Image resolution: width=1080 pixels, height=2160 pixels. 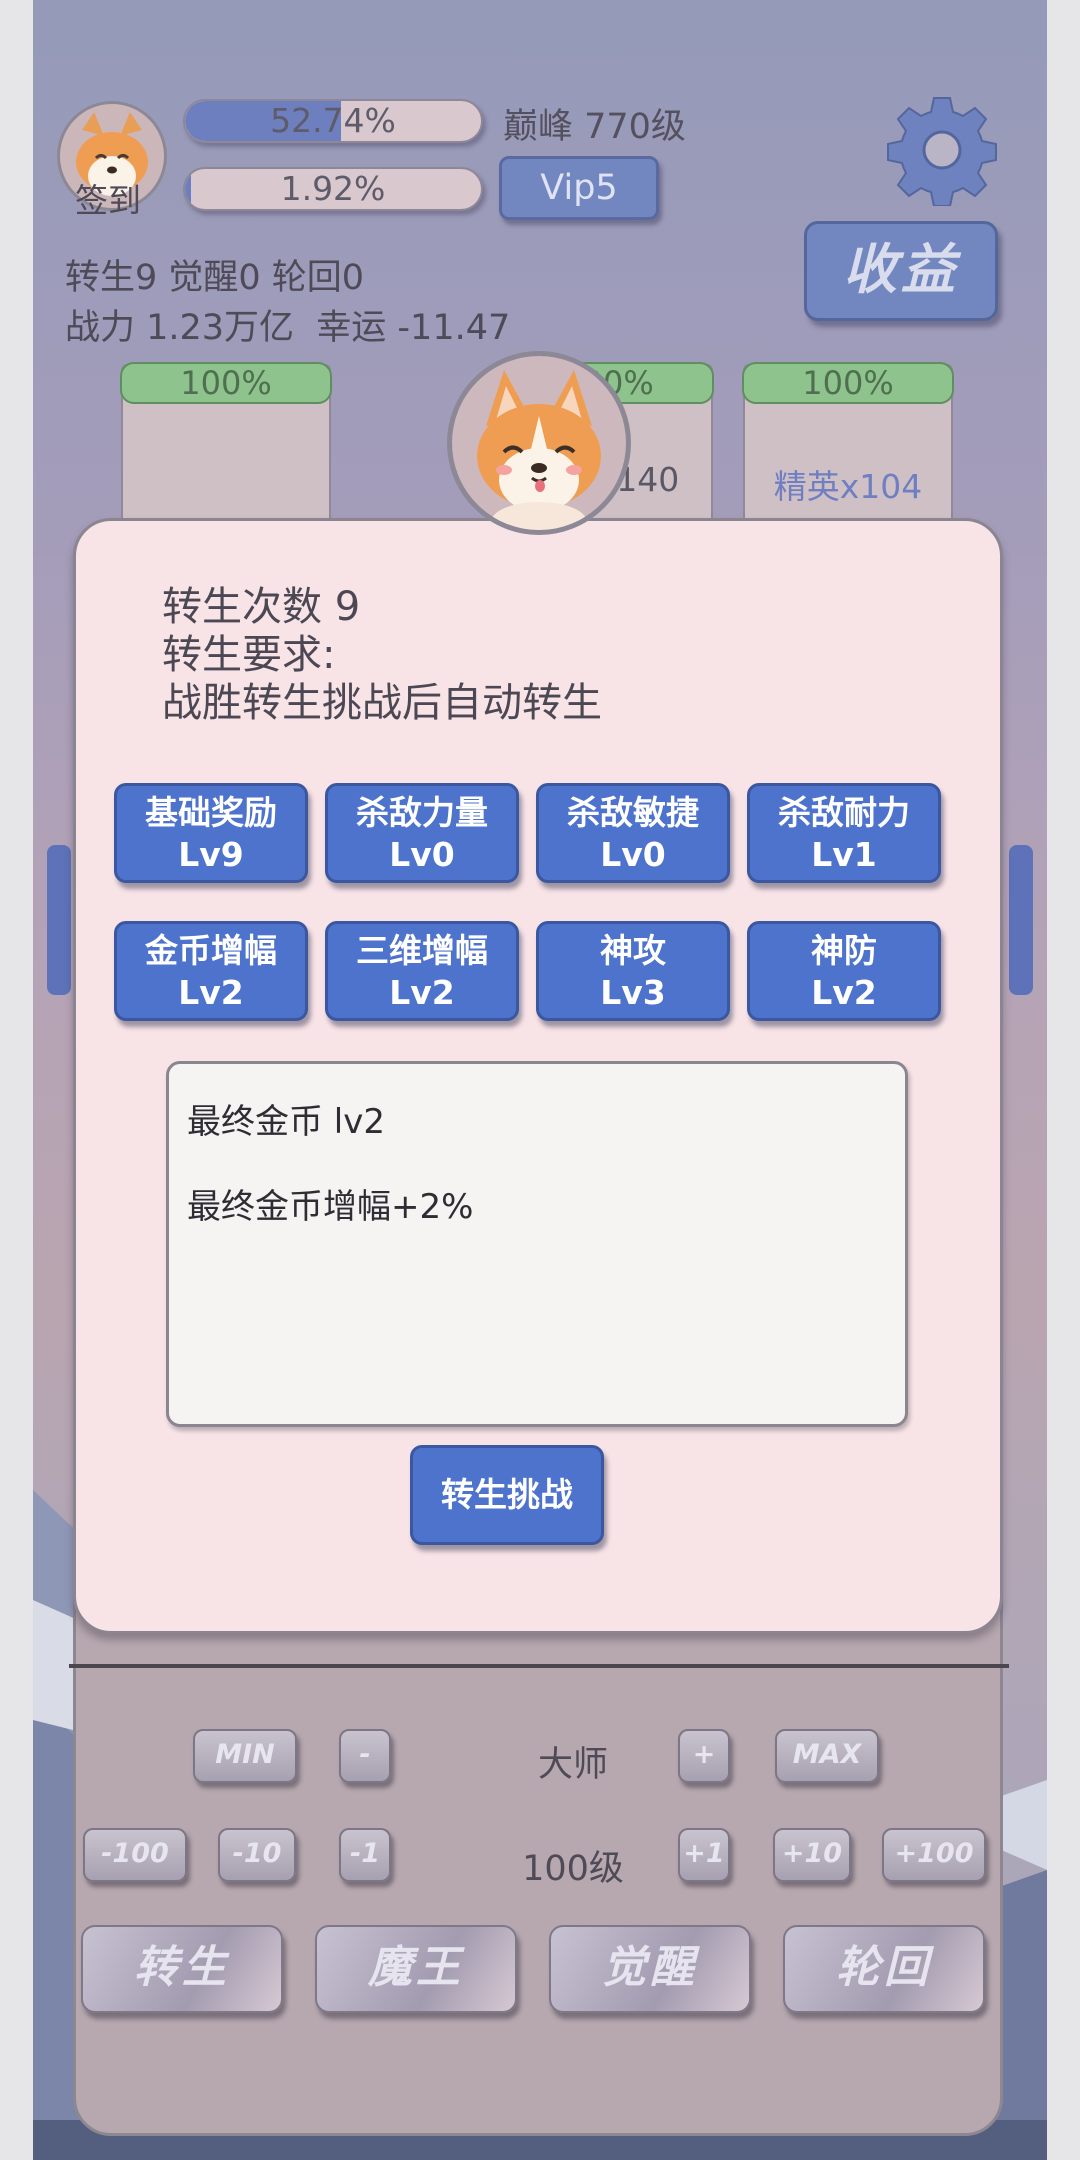 I want to click on skill-level: Lv1, so click(x=844, y=854).